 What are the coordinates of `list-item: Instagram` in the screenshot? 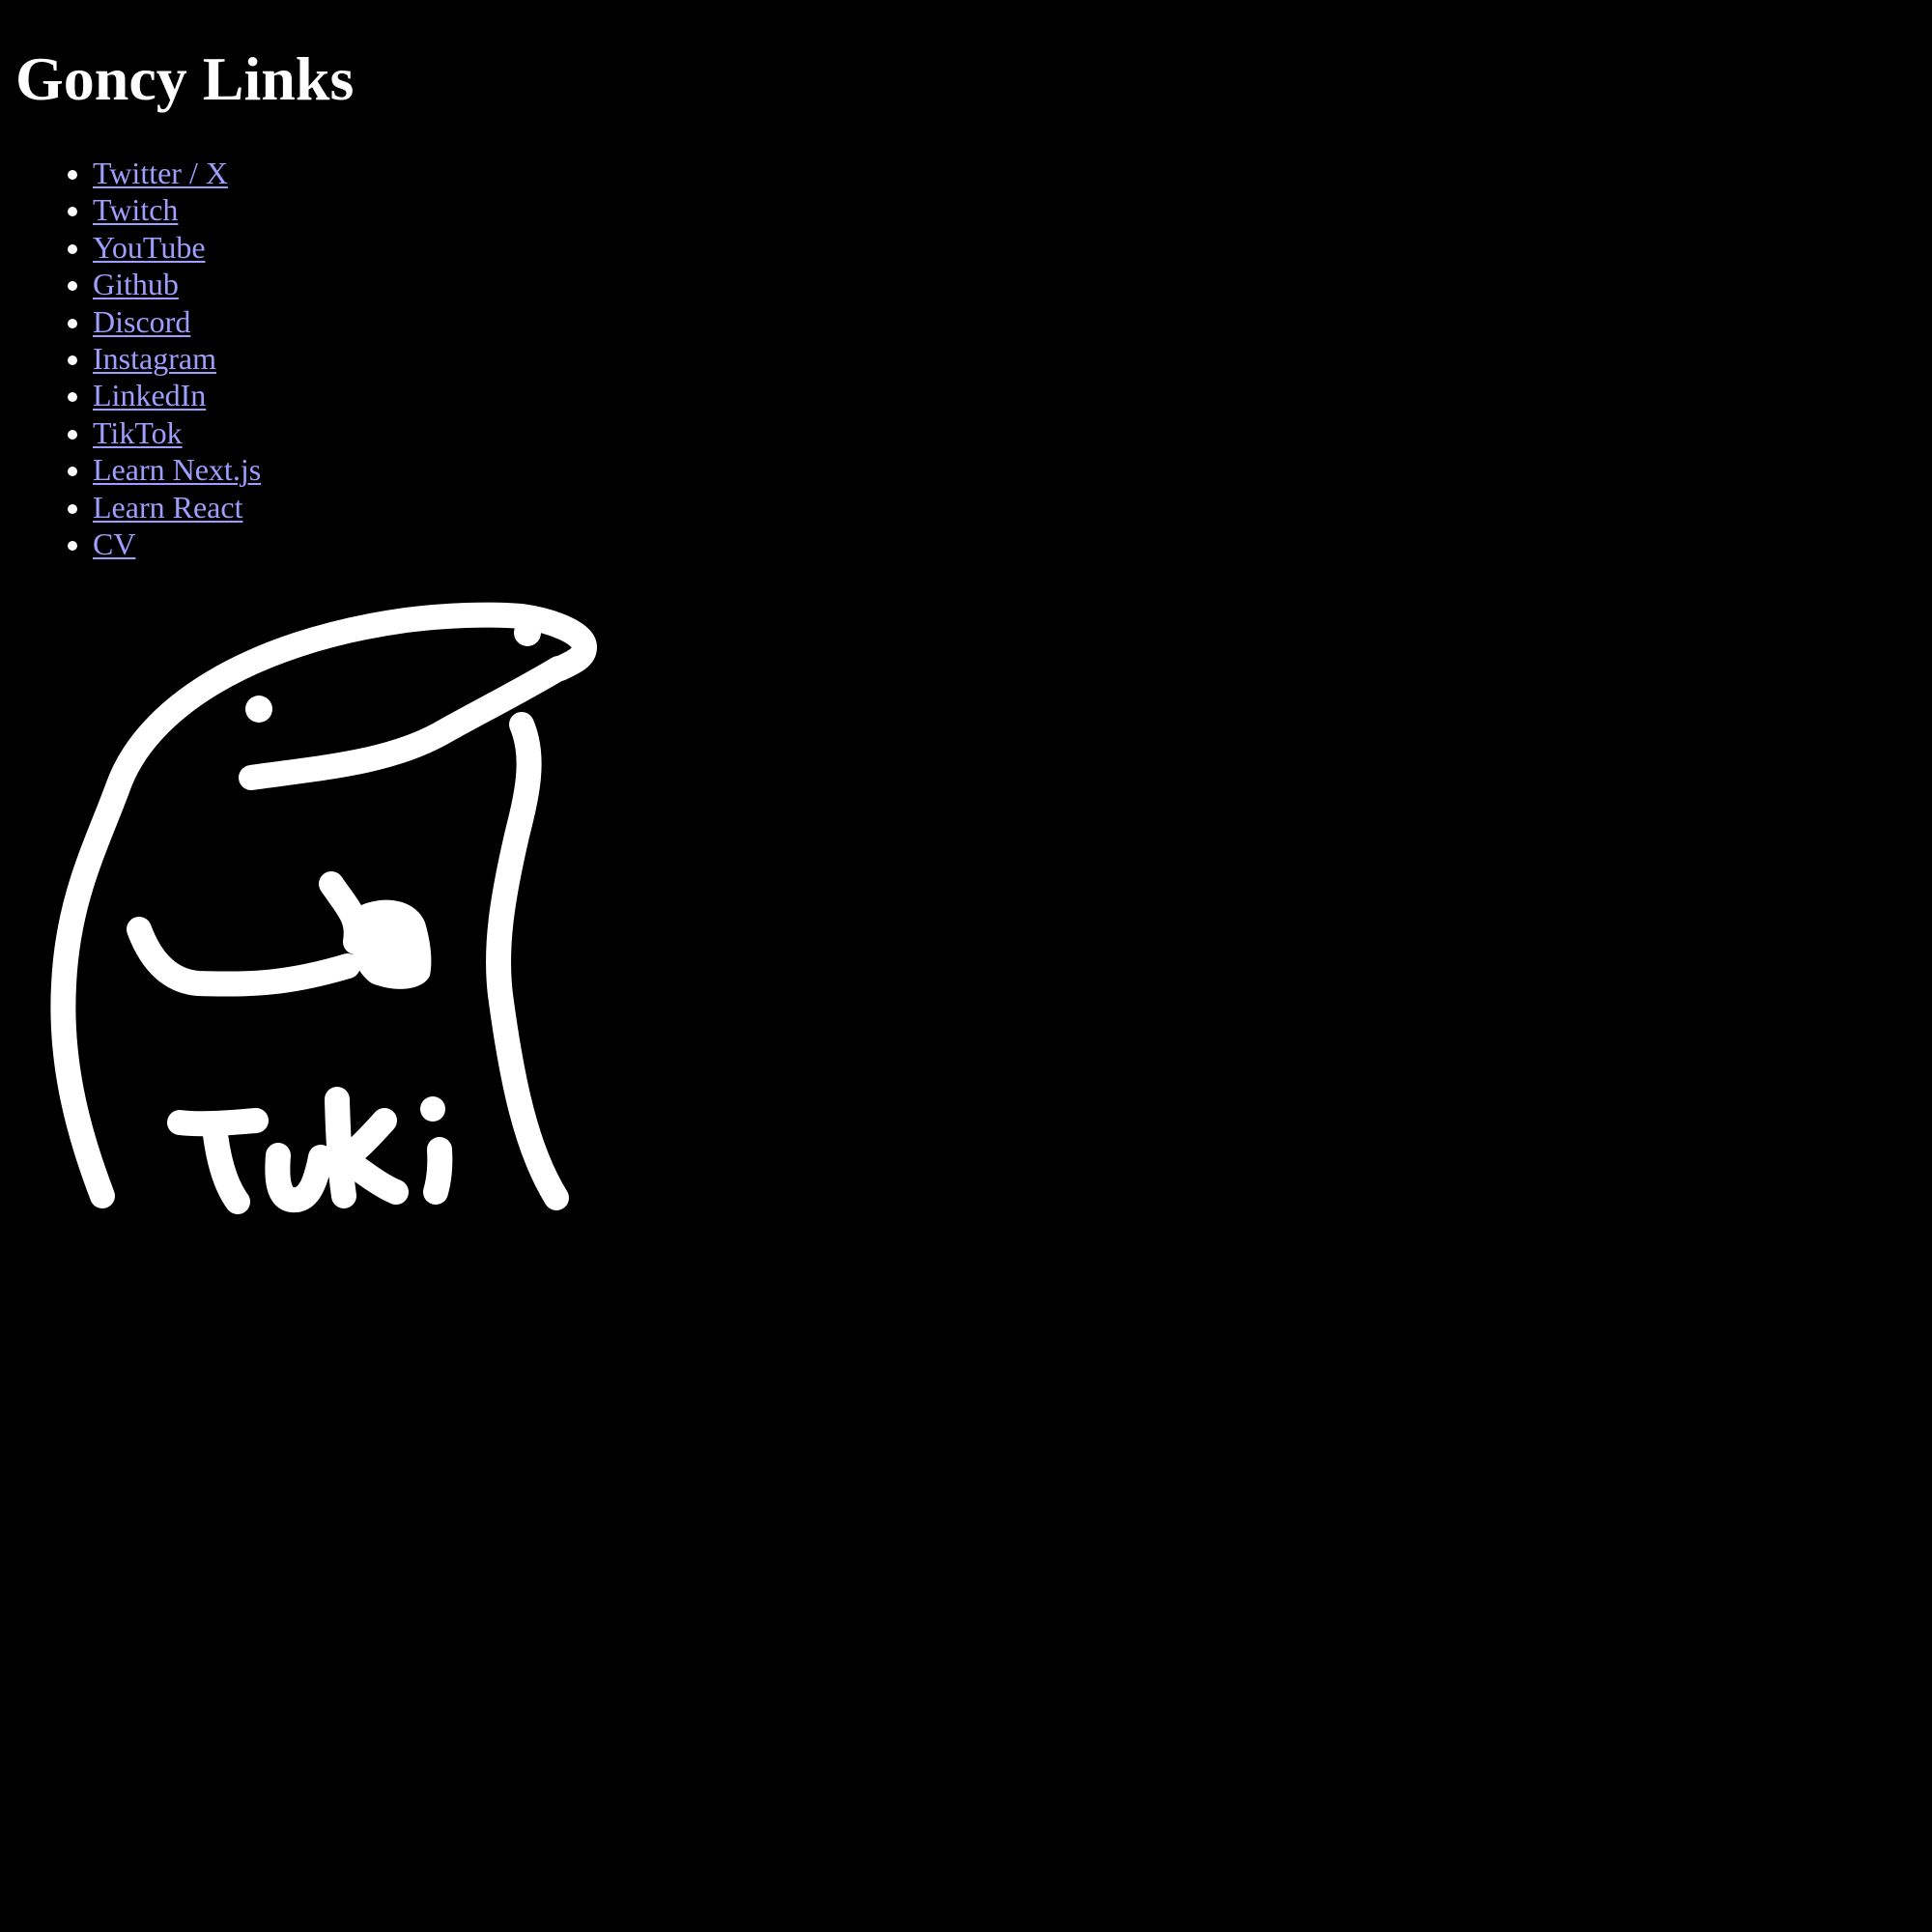 It's located at (177, 358).